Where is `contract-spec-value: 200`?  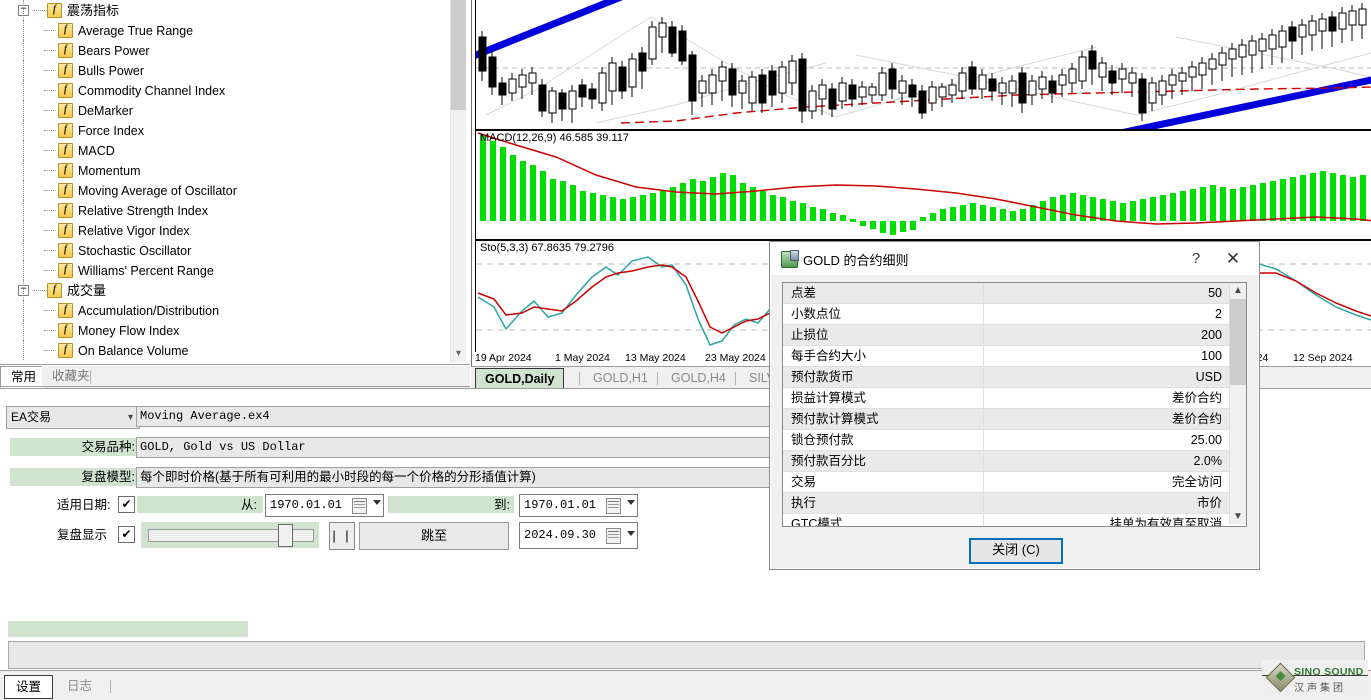 contract-spec-value: 200 is located at coordinates (1211, 335).